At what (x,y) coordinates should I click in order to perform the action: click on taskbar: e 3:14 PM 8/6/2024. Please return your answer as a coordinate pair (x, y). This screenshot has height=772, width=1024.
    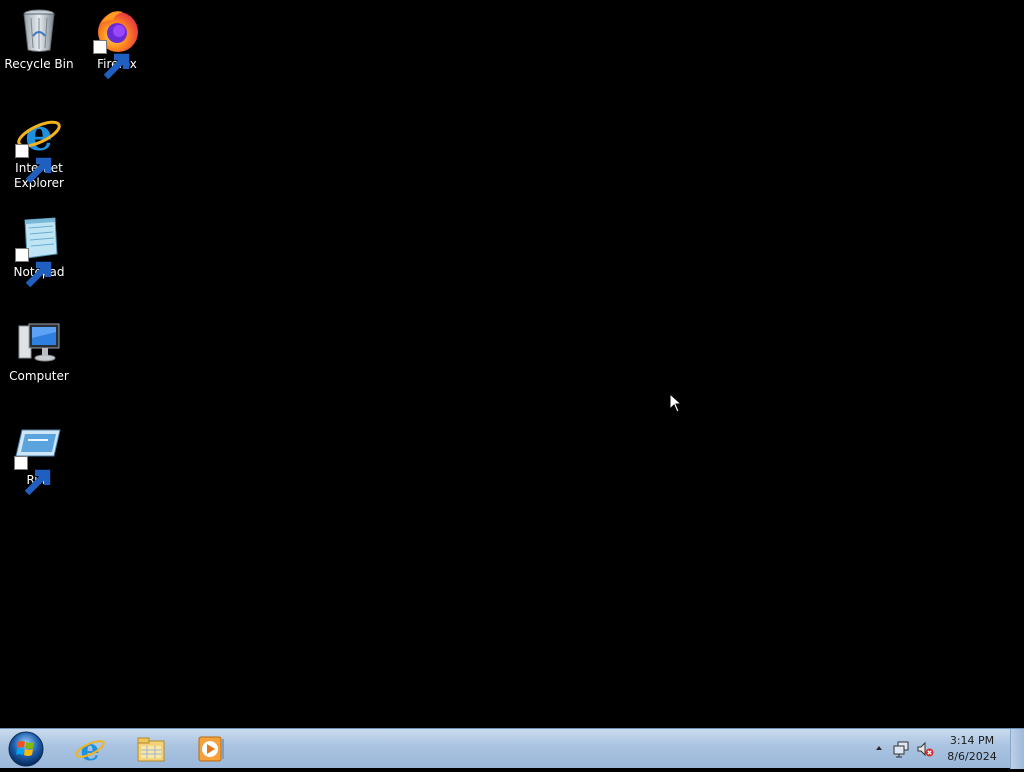
    Looking at the image, I should click on (512, 748).